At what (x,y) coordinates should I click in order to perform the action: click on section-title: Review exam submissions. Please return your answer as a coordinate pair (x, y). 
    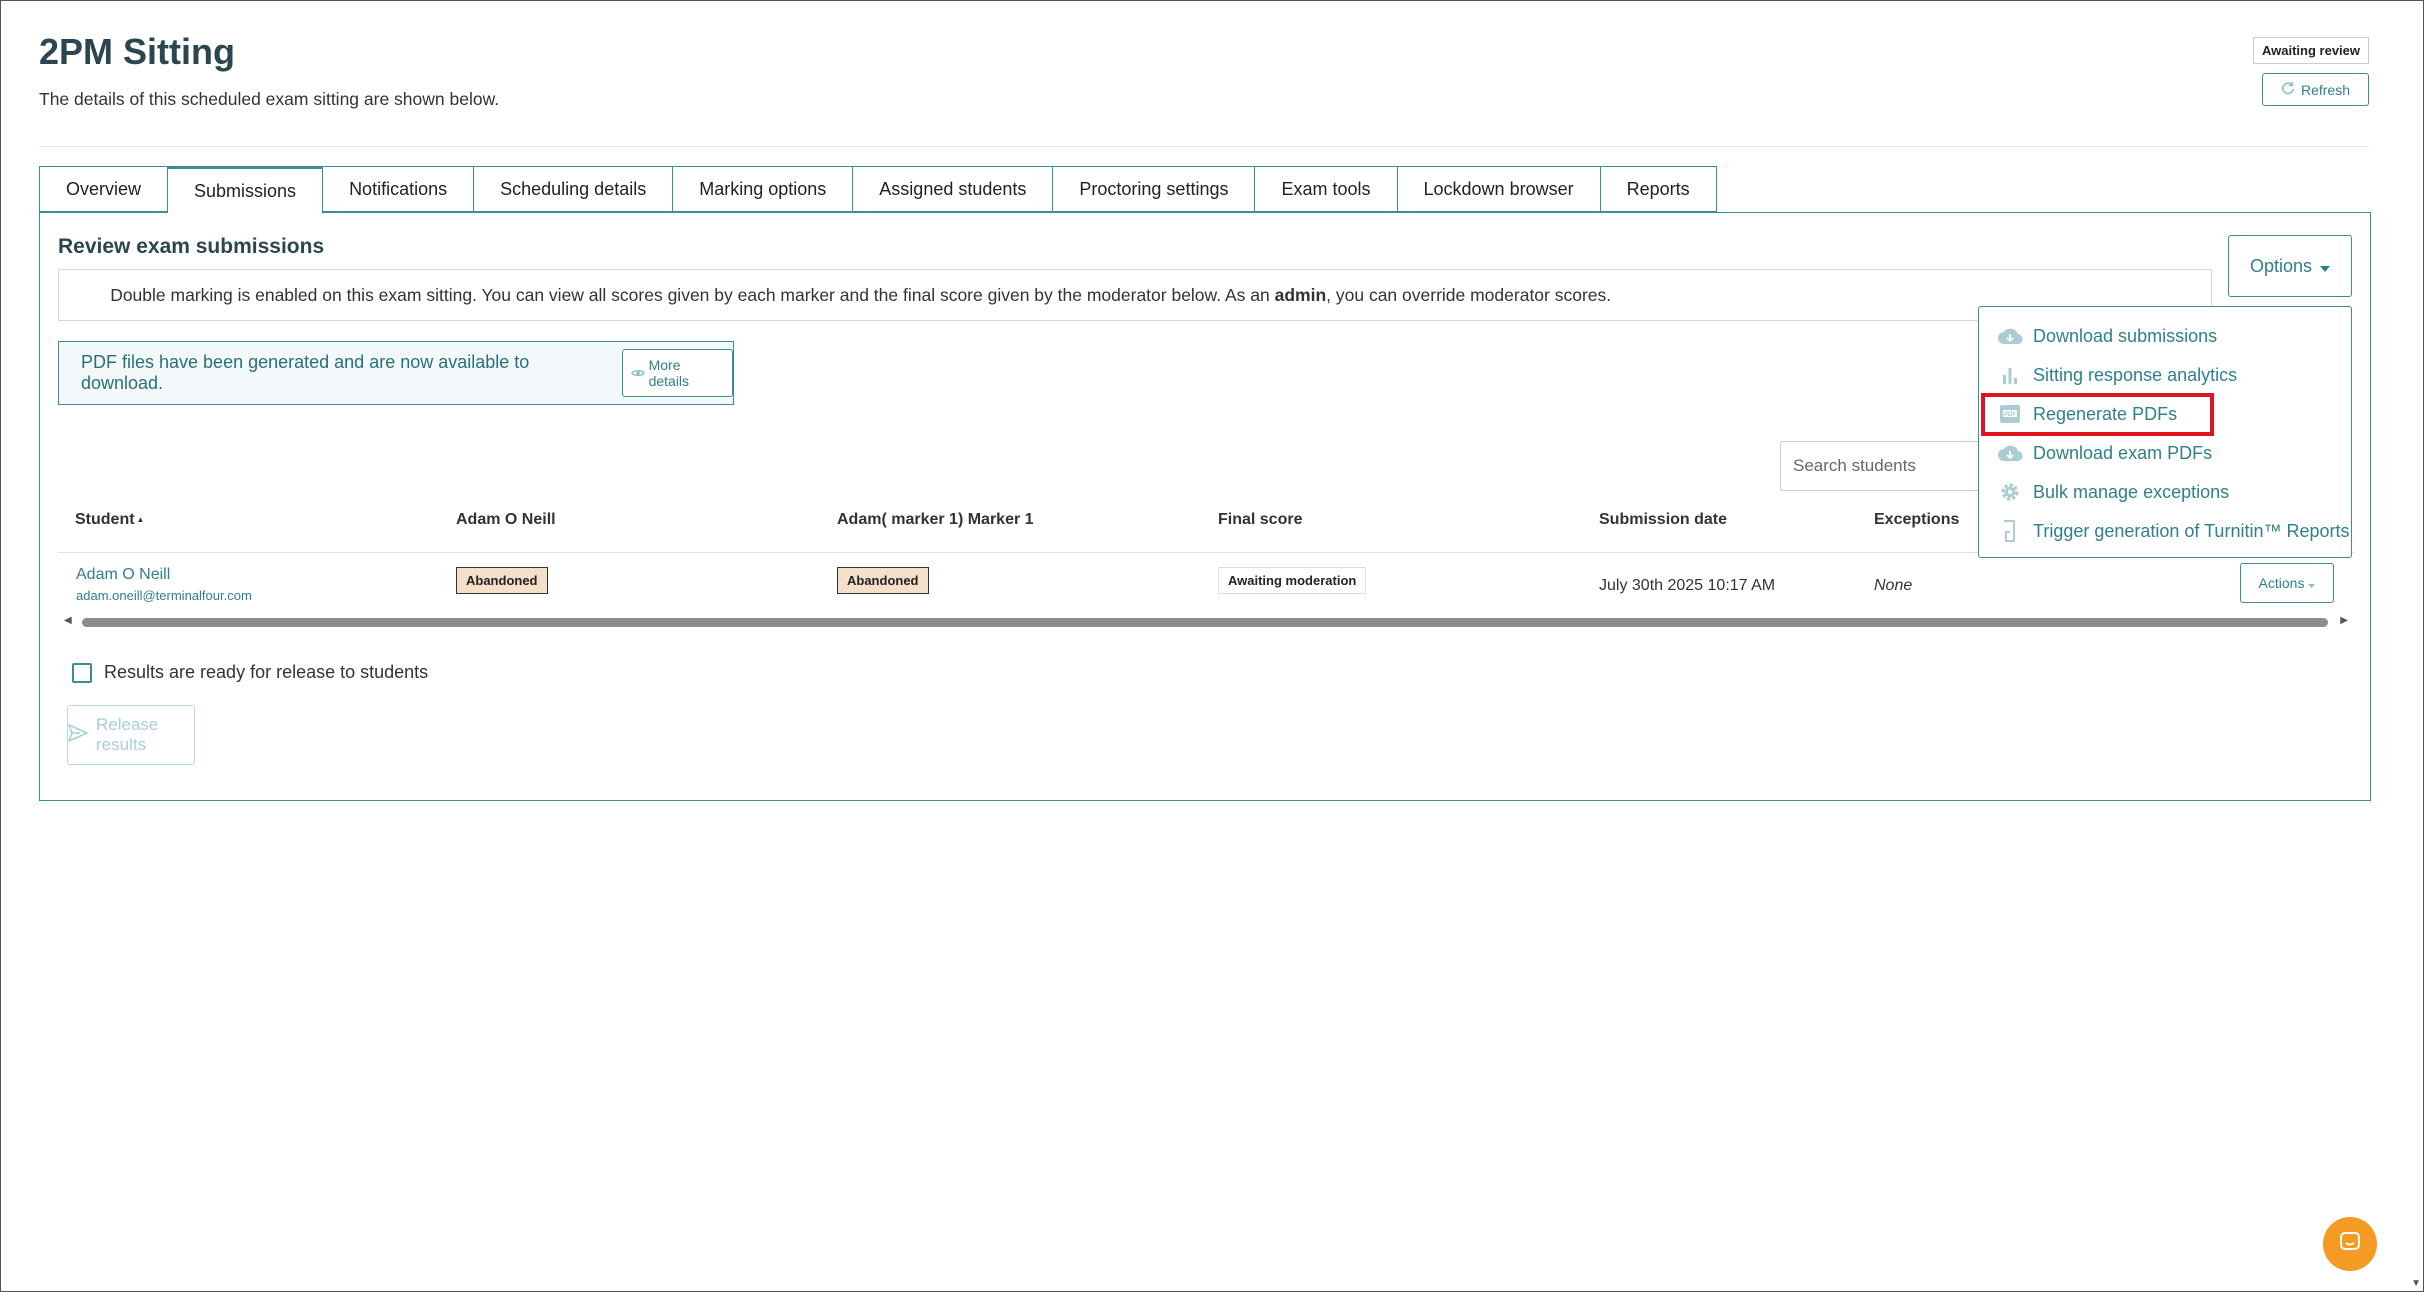
    Looking at the image, I should click on (191, 246).